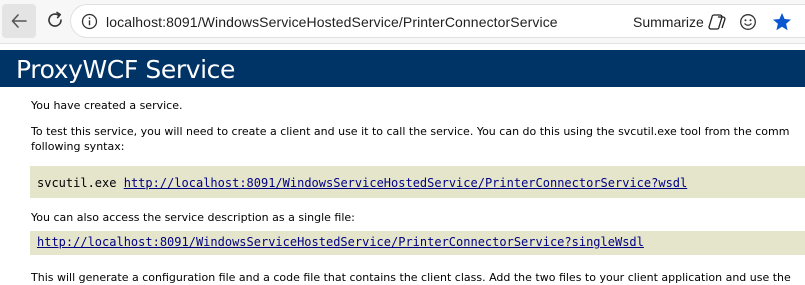 The height and width of the screenshot is (285, 805). I want to click on back-button, so click(19, 21).